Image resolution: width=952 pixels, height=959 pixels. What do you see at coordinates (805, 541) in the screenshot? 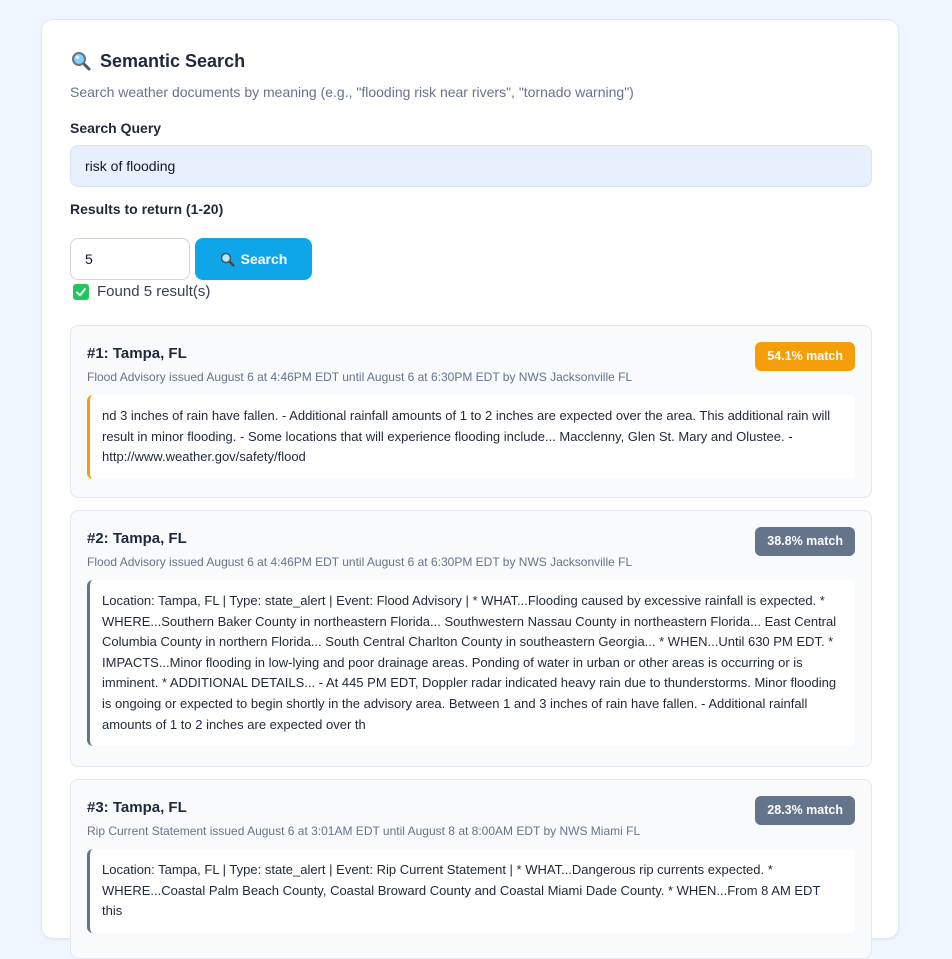
I see `match-score-badge: 38.8% match` at bounding box center [805, 541].